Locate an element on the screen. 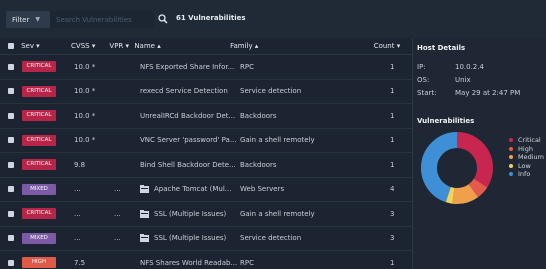 Image resolution: width=546 pixels, height=269 pixels. column-count: Count ▾ is located at coordinates (393, 46).